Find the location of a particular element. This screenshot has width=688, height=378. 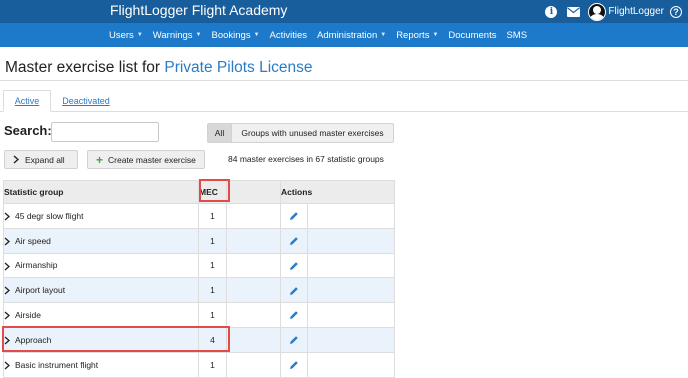

table-header-row: Statistic group MEC Actions is located at coordinates (199, 192).